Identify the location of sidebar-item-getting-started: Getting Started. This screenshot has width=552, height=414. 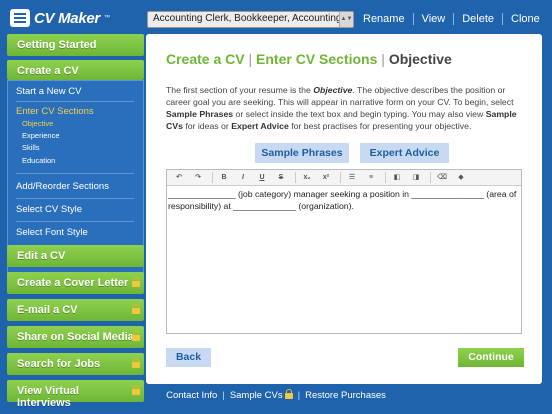
(75, 45).